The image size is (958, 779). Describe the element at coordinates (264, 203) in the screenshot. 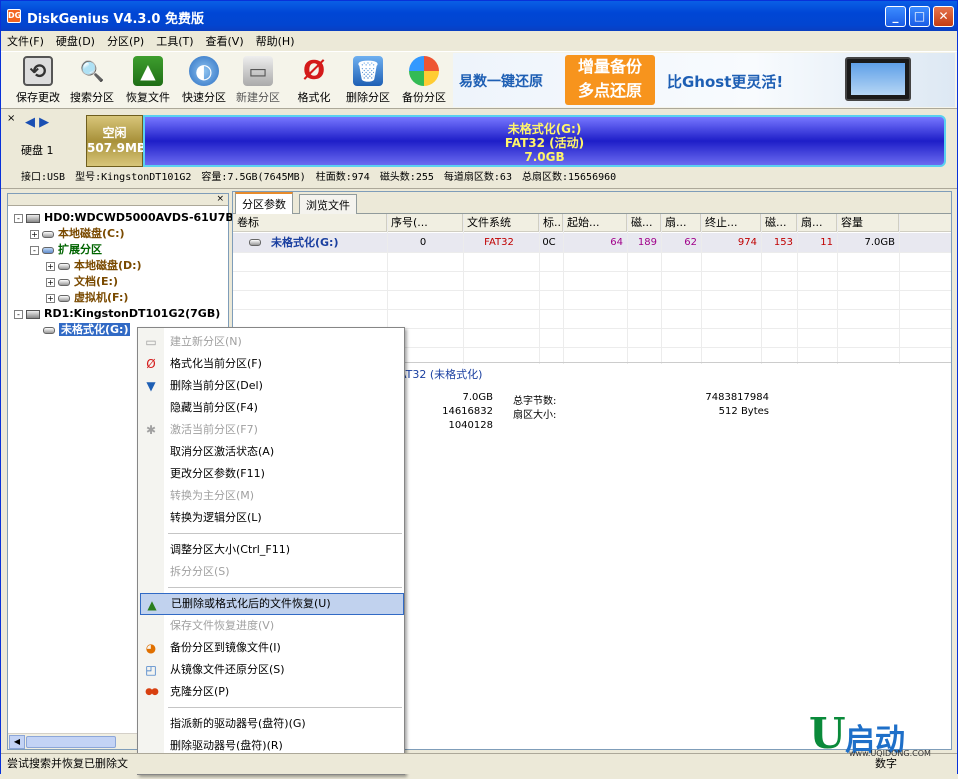

I see `tab-partition-params: 分区参数` at that location.